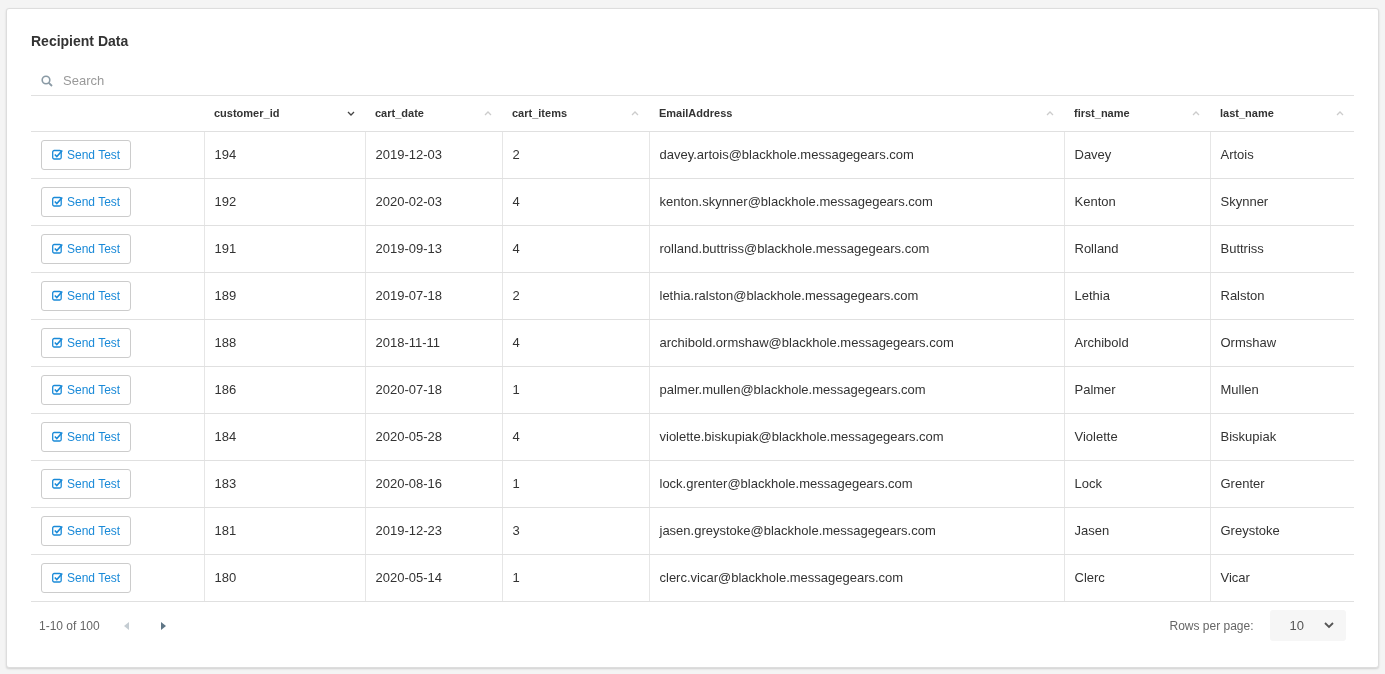 The height and width of the screenshot is (674, 1385). I want to click on table-cell: Jasen, so click(1092, 530).